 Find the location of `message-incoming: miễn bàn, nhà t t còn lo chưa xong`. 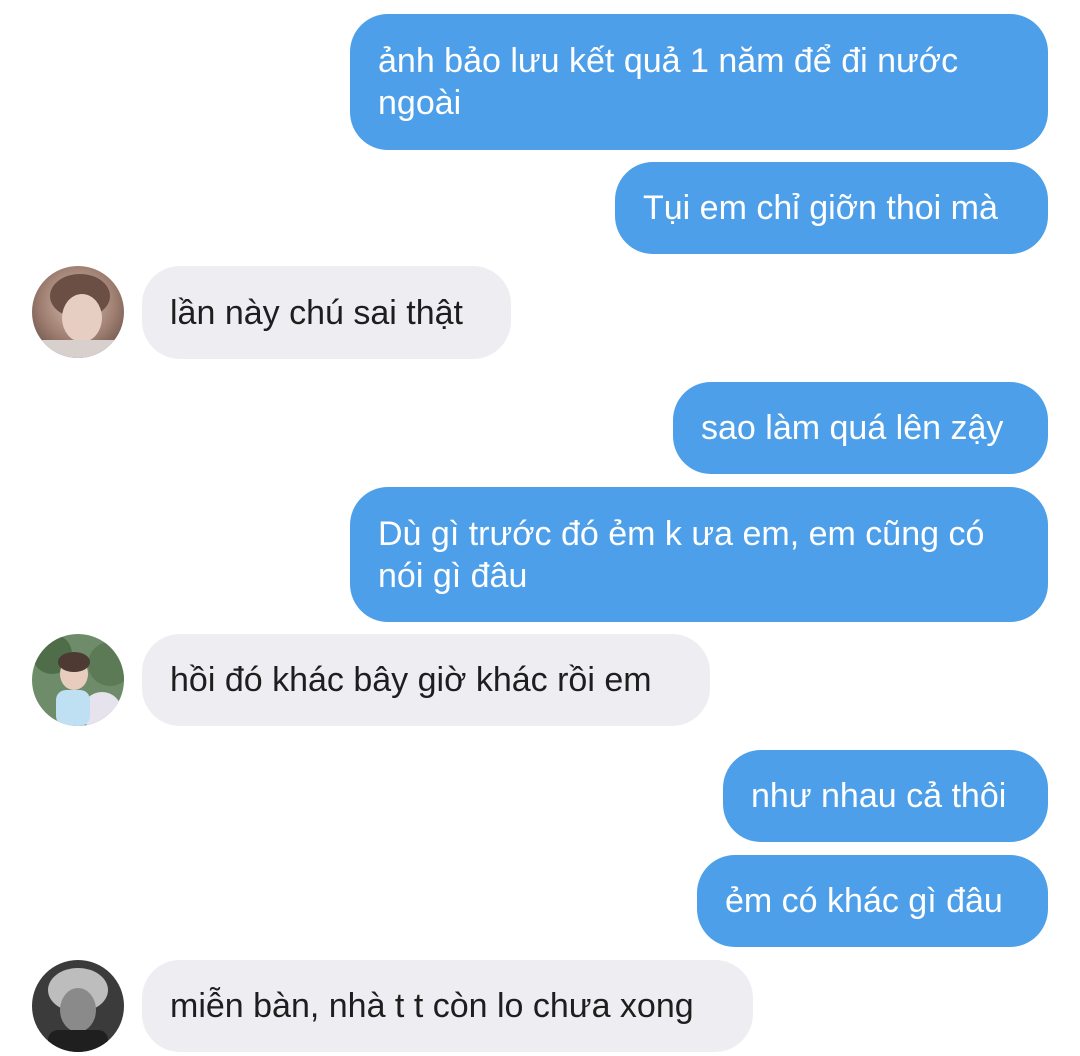

message-incoming: miễn bàn, nhà t t còn lo chưa xong is located at coordinates (447, 1006).